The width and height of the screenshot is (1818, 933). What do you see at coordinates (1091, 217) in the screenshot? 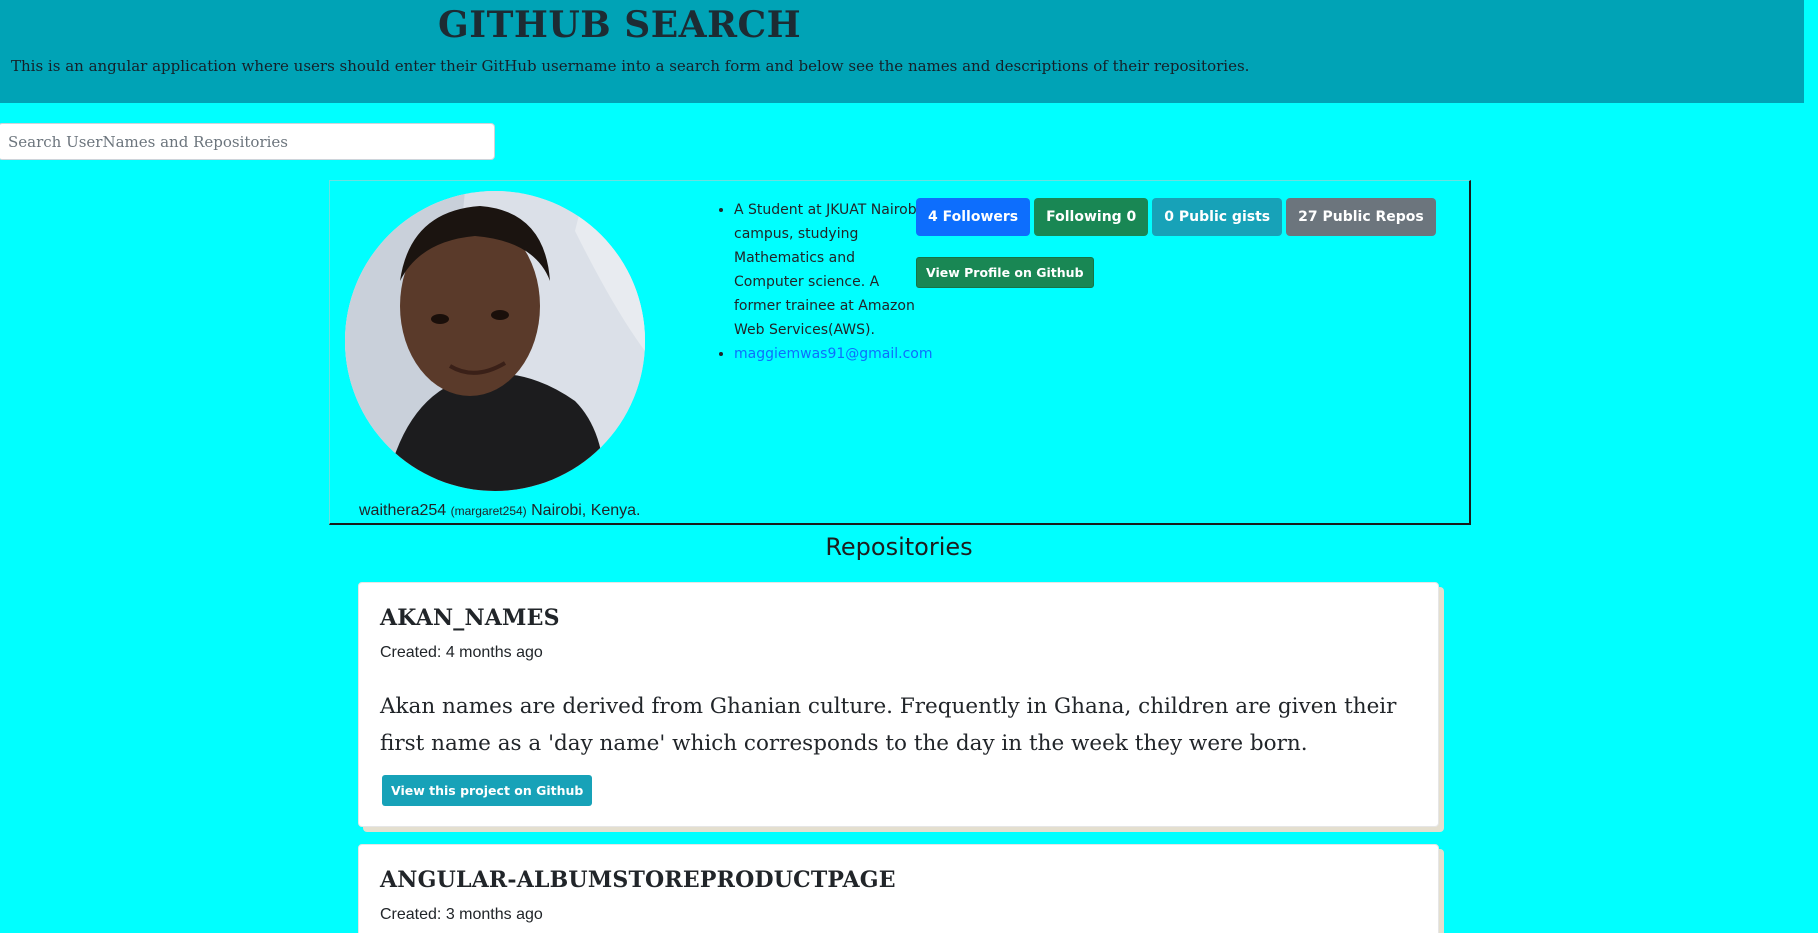
I see `following-badge: Following 0` at bounding box center [1091, 217].